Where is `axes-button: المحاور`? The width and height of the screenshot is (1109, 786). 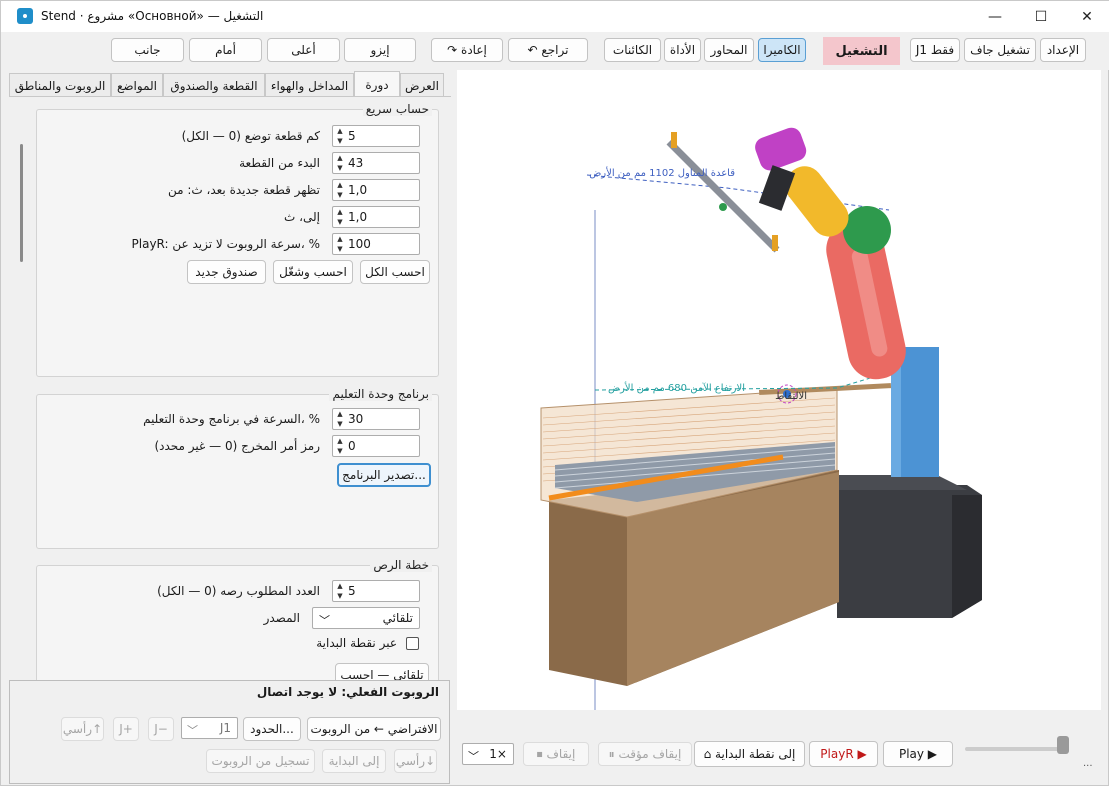
axes-button: المحاور is located at coordinates (729, 50).